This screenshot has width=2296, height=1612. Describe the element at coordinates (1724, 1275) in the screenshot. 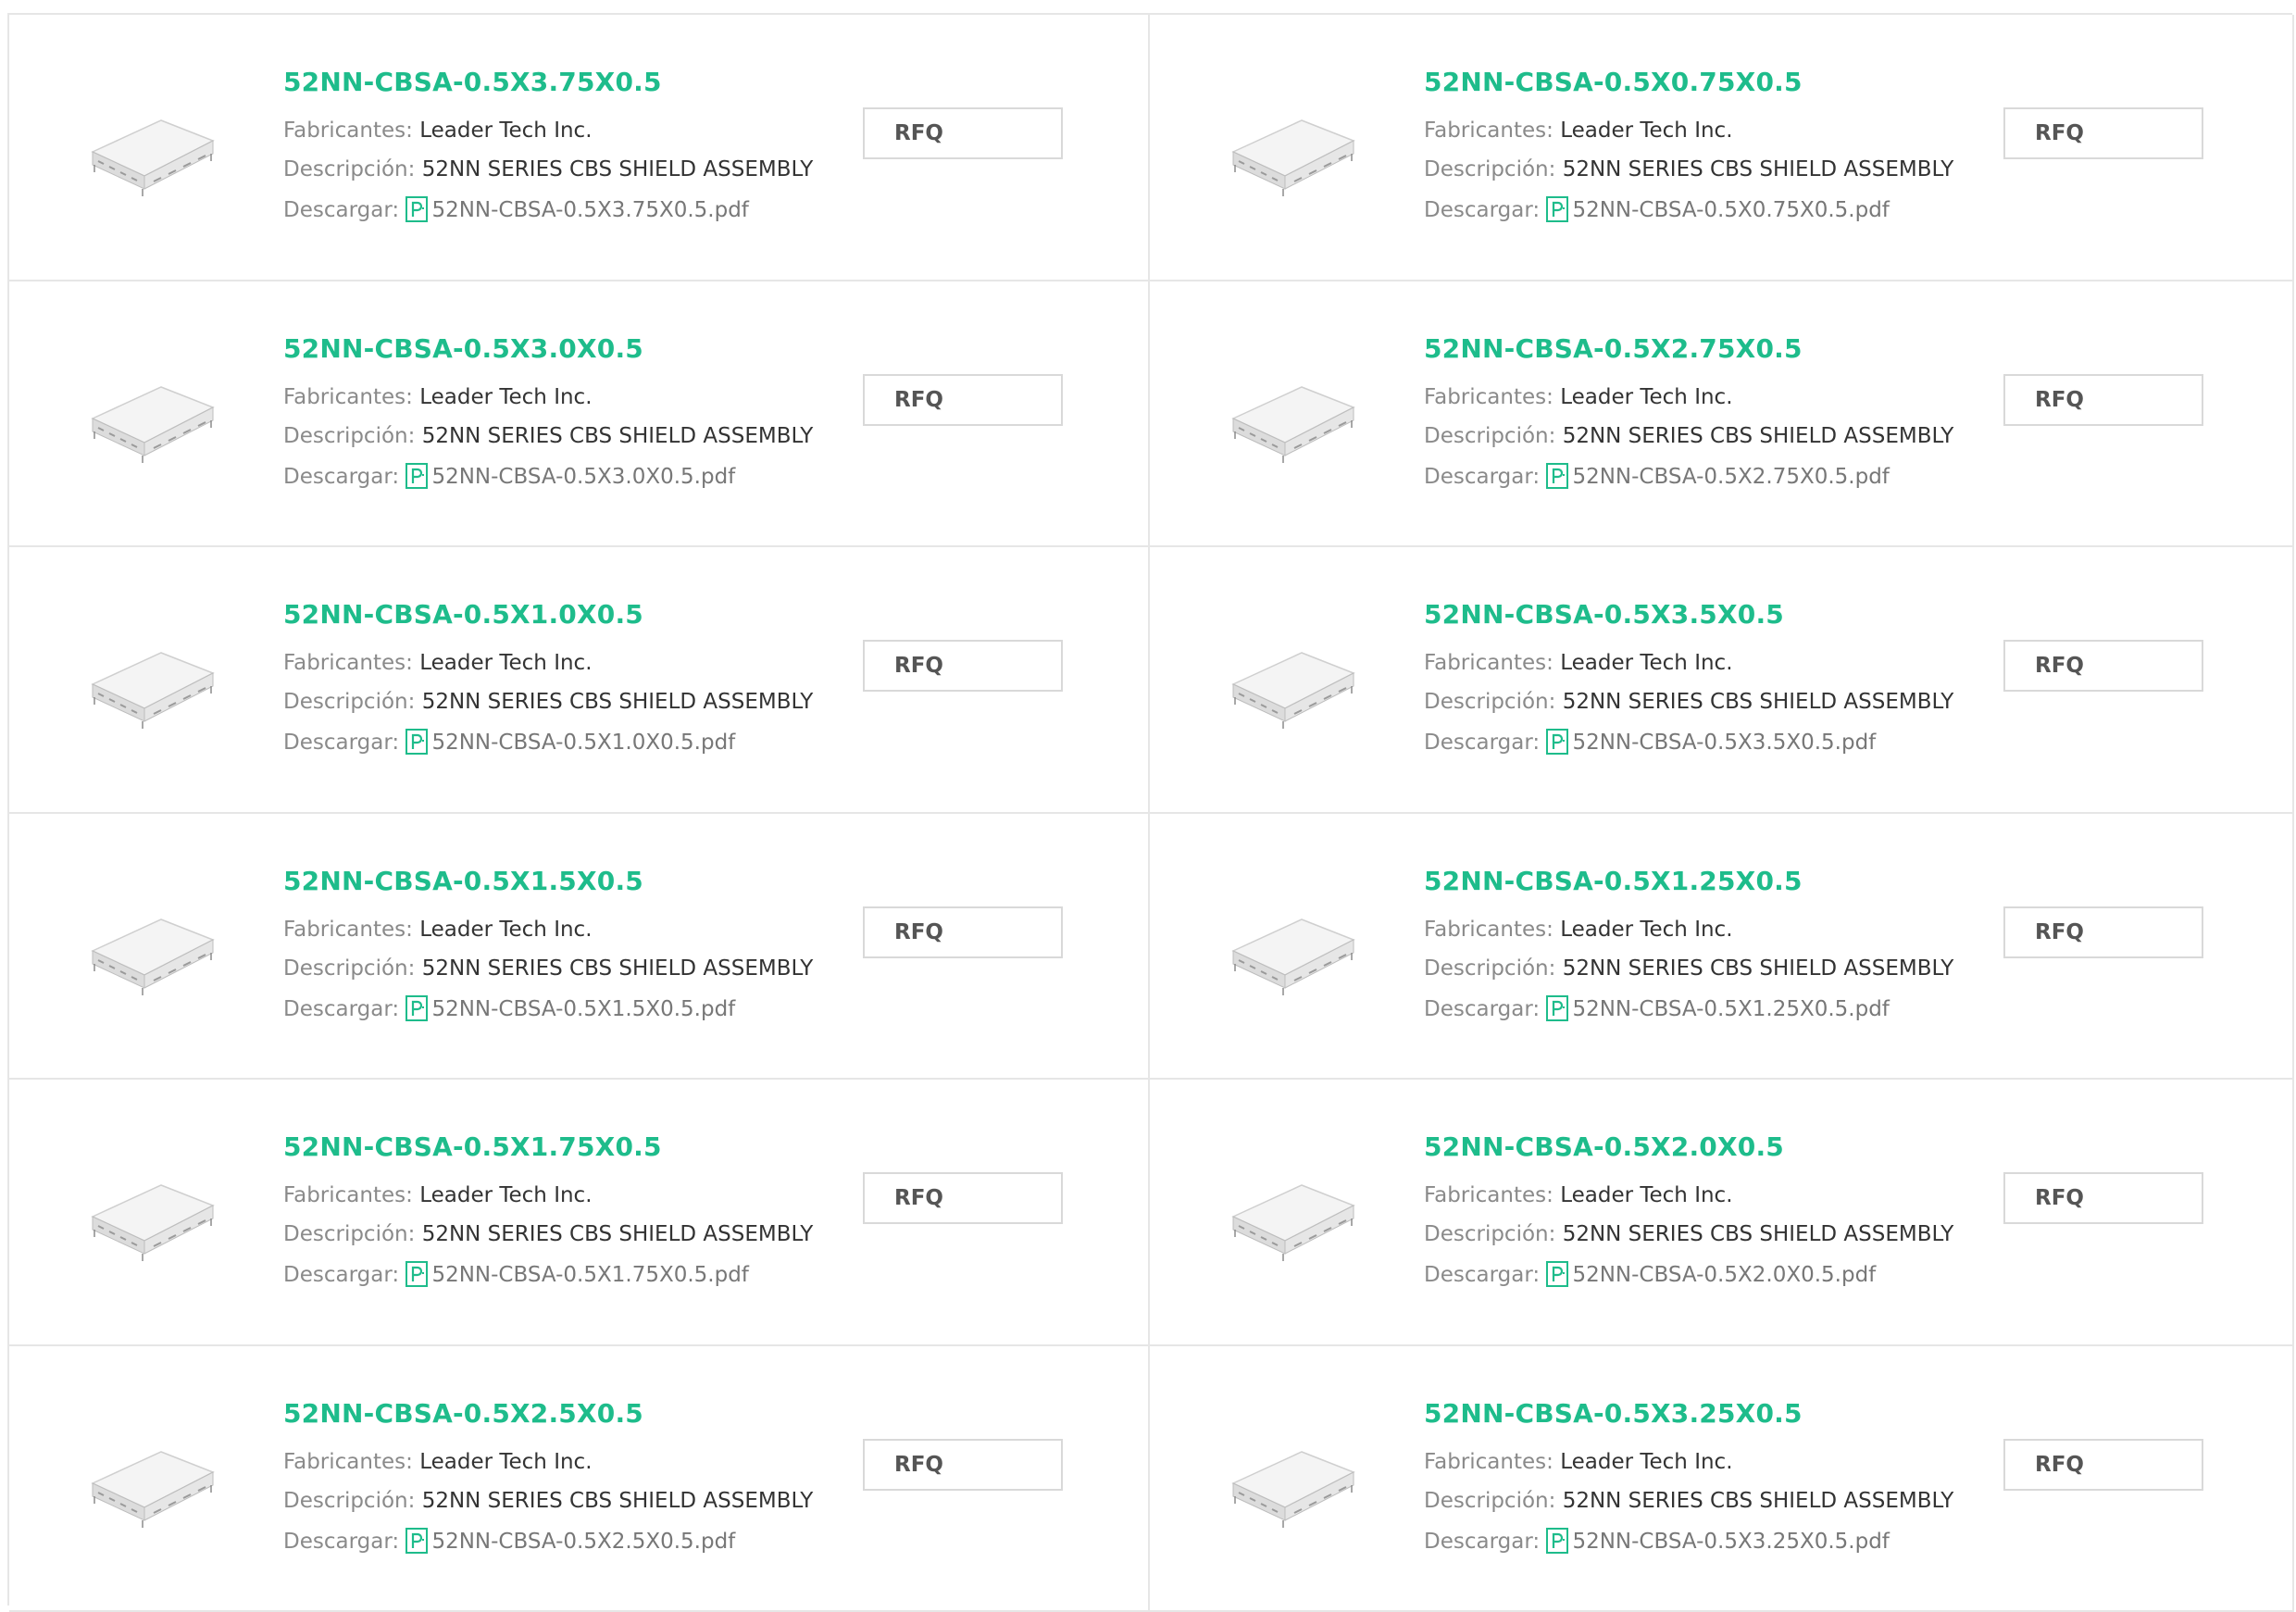

I see `pdf-download-link: 52NN-CBSA-0.5X2.0X0.5.pdf` at that location.